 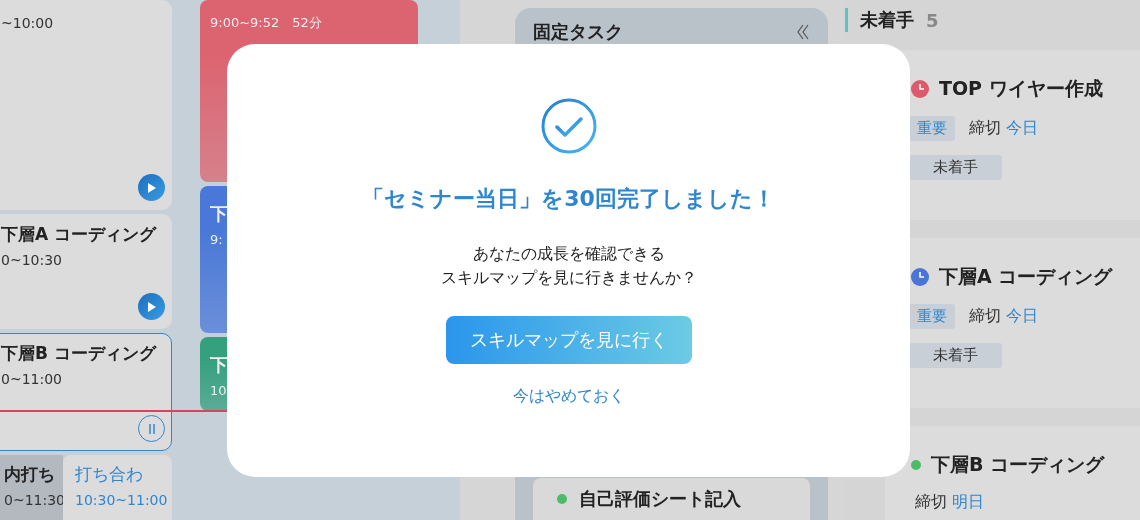 What do you see at coordinates (216, 239) in the screenshot?
I see `block-time: 9:` at bounding box center [216, 239].